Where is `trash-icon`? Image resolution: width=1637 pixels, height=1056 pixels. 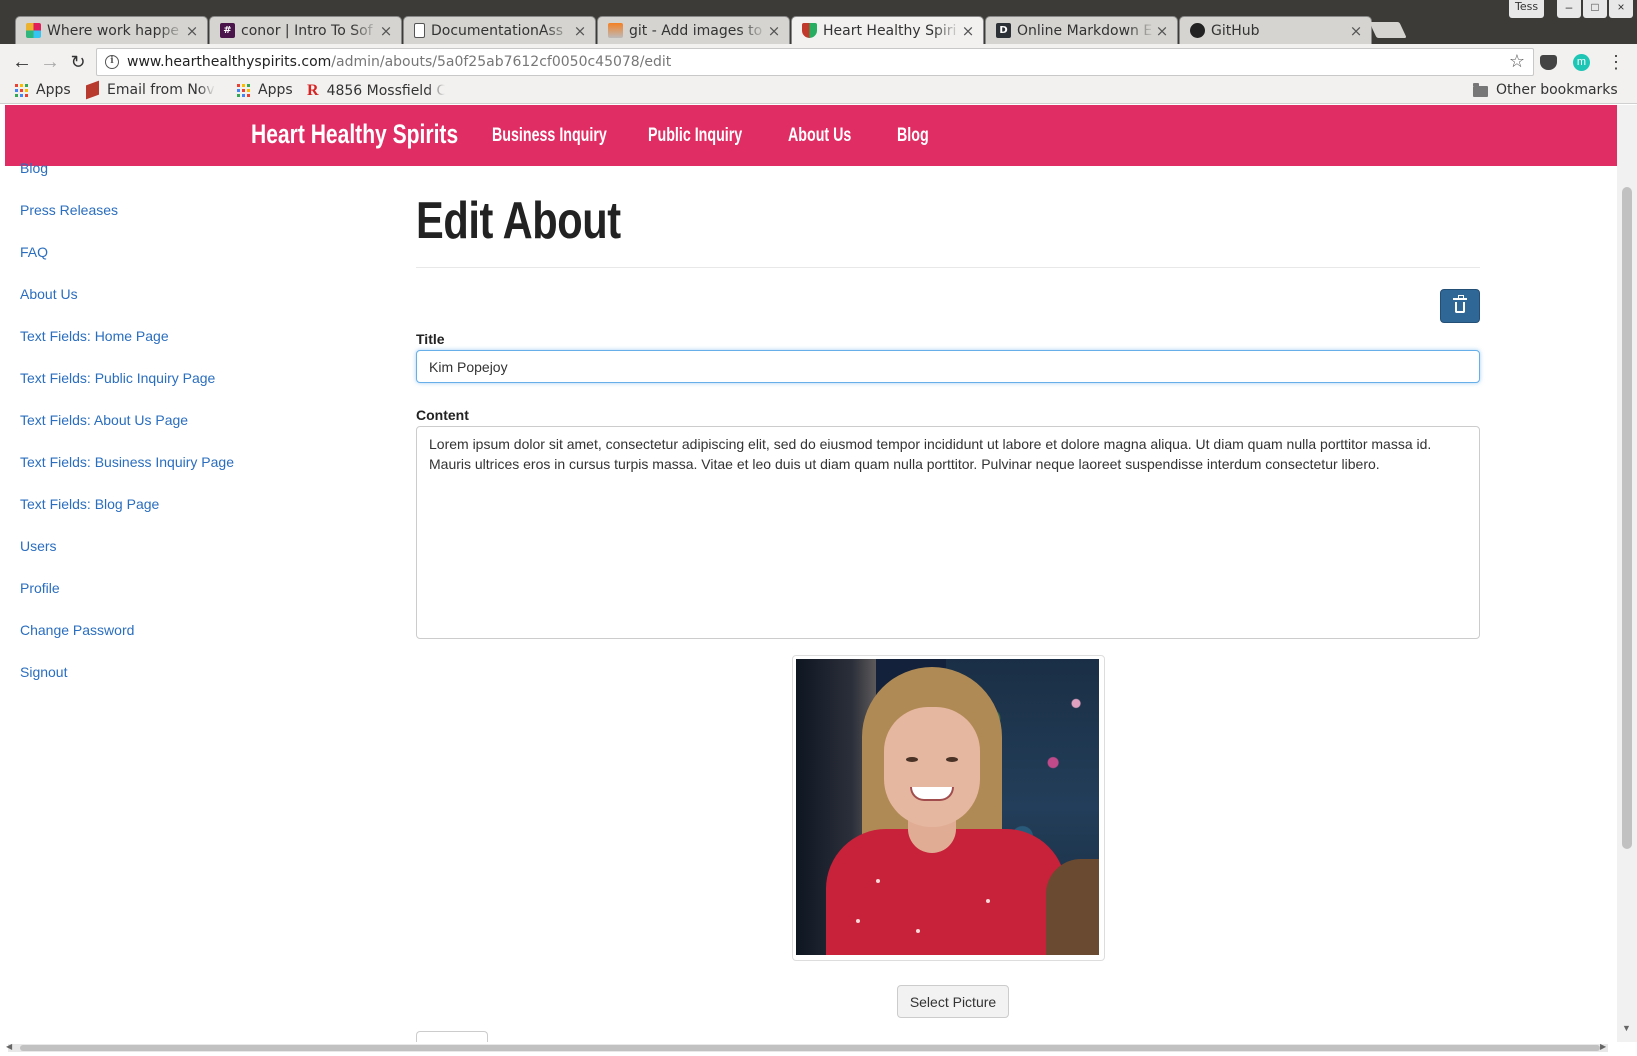 trash-icon is located at coordinates (1460, 304).